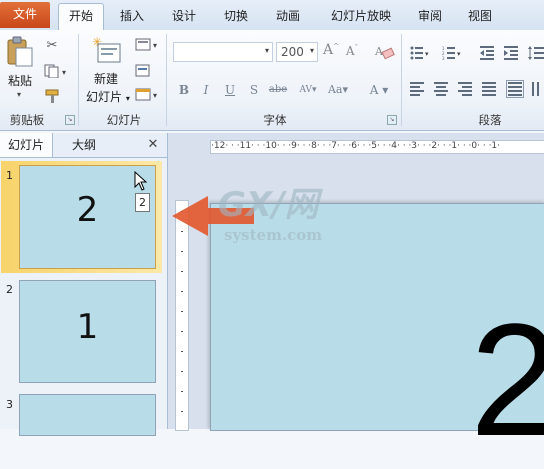 The width and height of the screenshot is (544, 469). I want to click on italic-icon: I, so click(206, 90).